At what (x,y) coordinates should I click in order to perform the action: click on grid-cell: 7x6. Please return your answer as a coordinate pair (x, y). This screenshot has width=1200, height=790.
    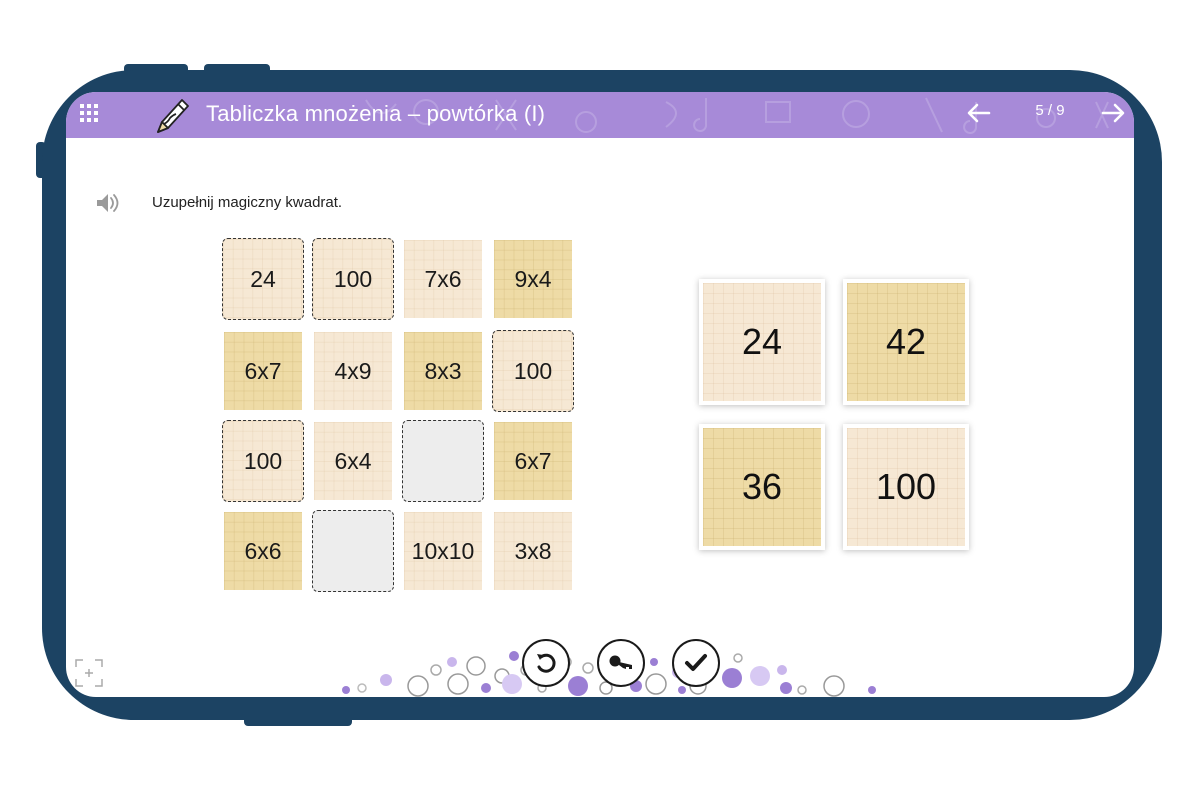
    Looking at the image, I should click on (443, 279).